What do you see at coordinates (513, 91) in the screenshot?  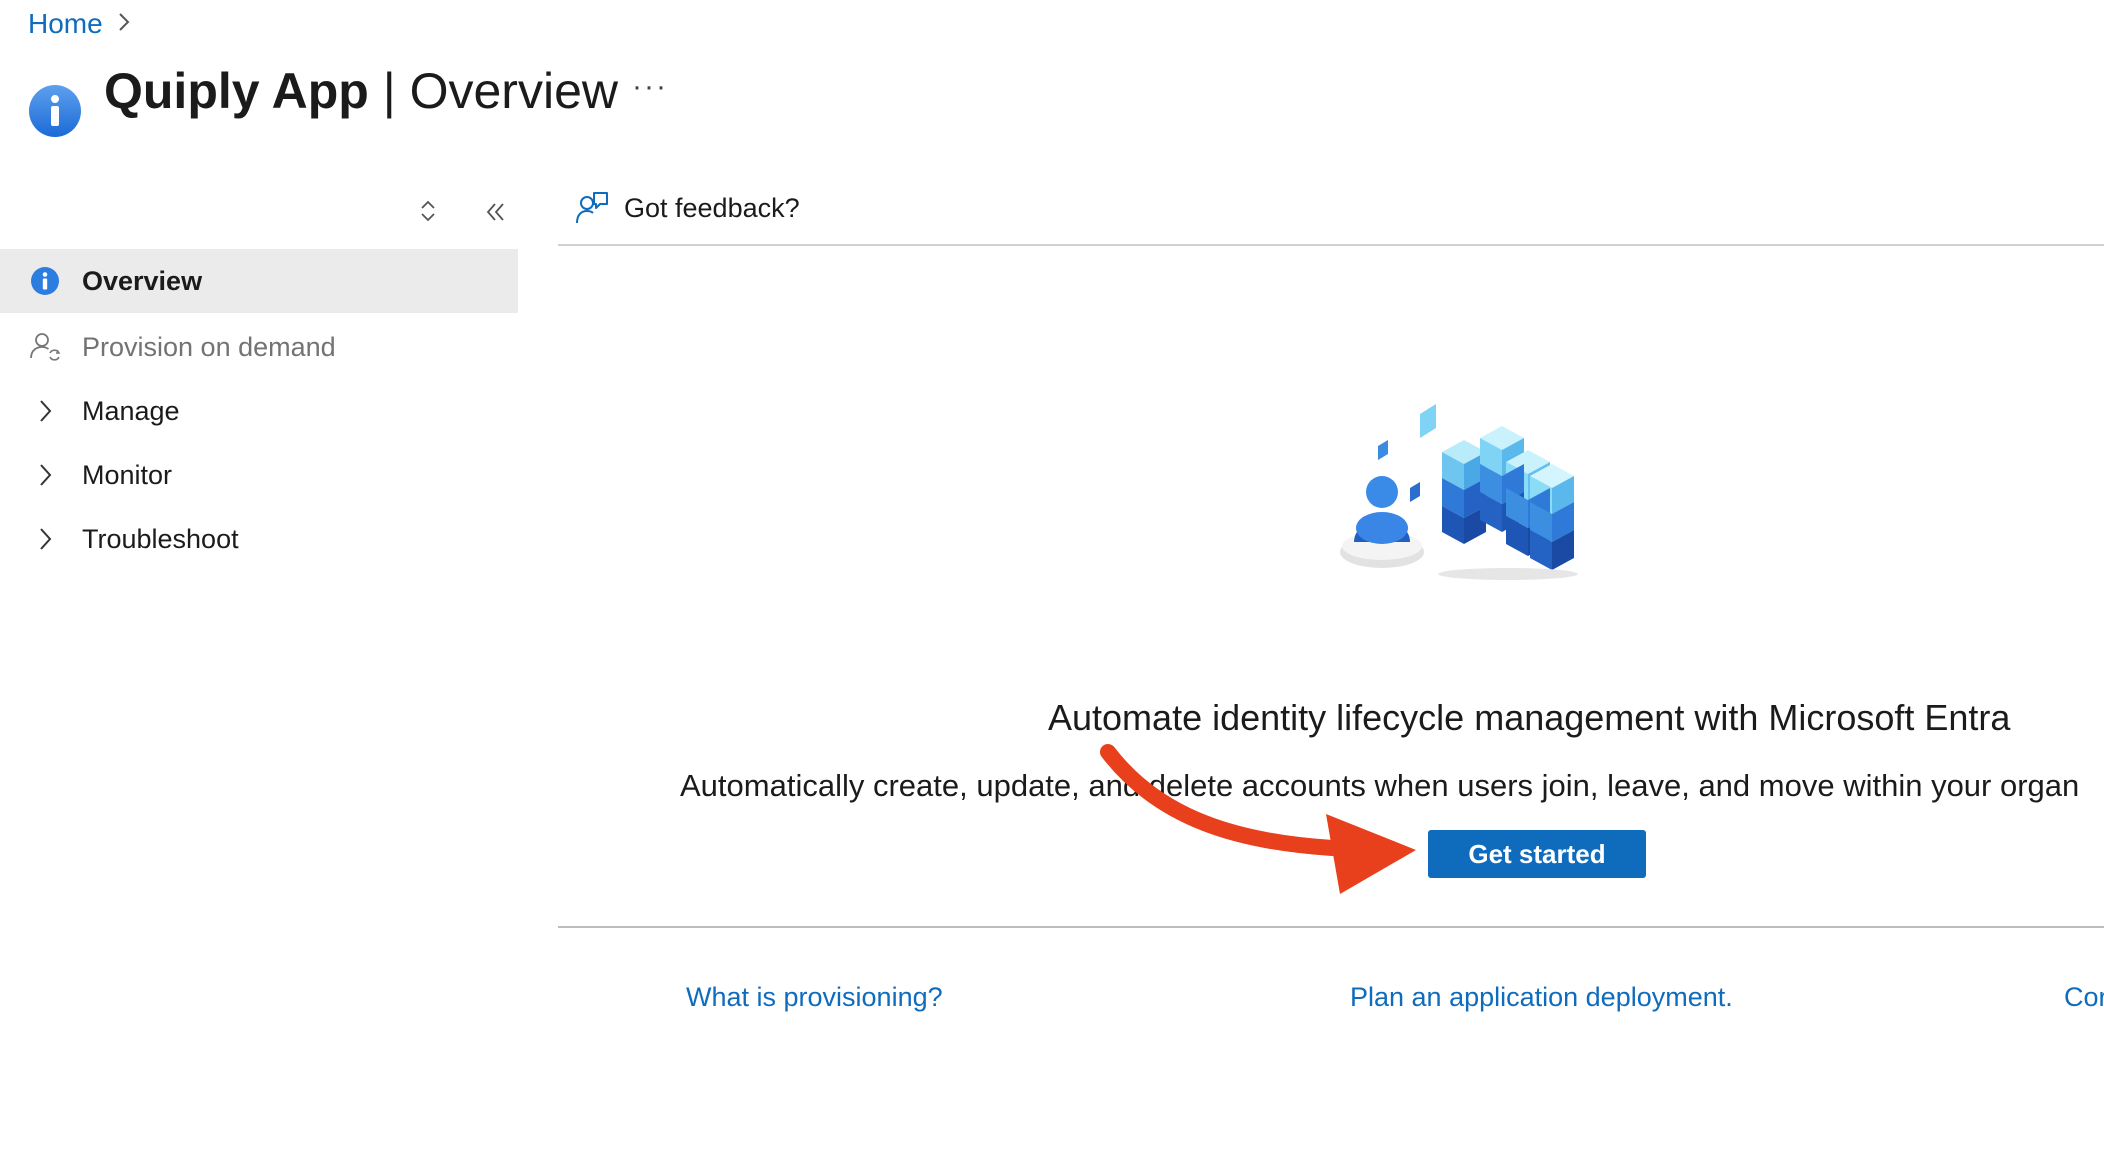 I see `section-name: Overview` at bounding box center [513, 91].